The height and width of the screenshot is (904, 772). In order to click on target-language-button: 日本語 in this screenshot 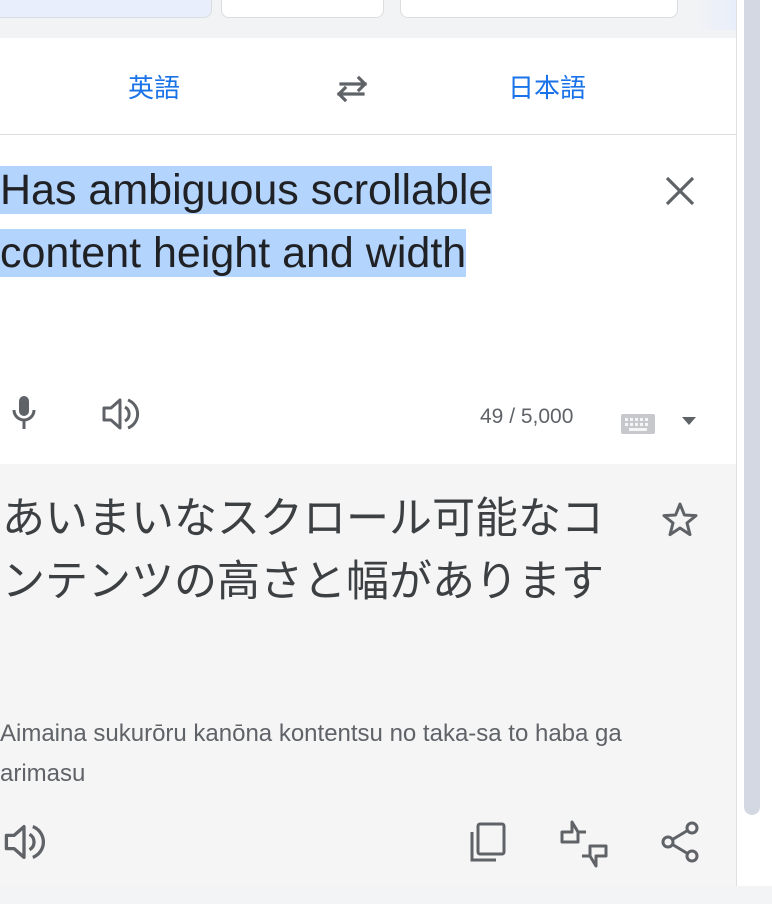, I will do `click(547, 86)`.